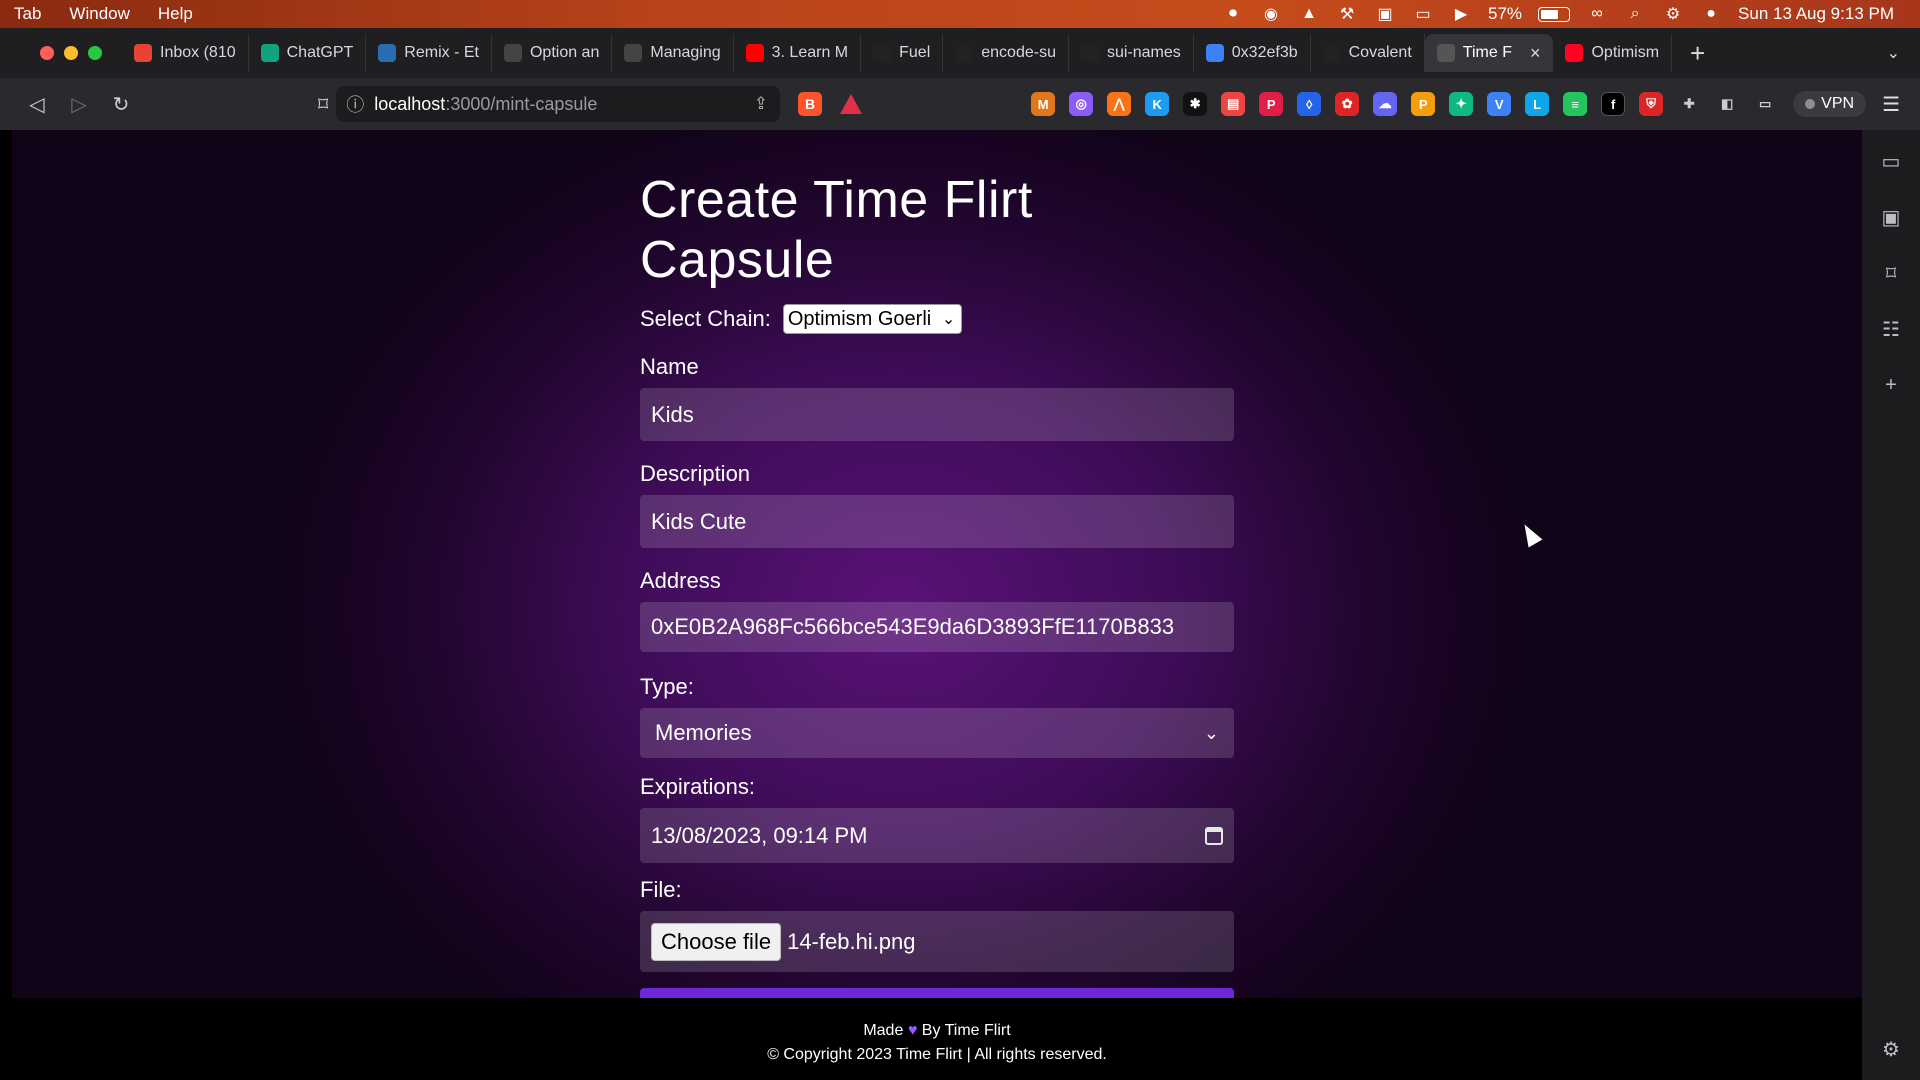  Describe the element at coordinates (1233, 14) in the screenshot. I see `record-icon: ⏺` at that location.